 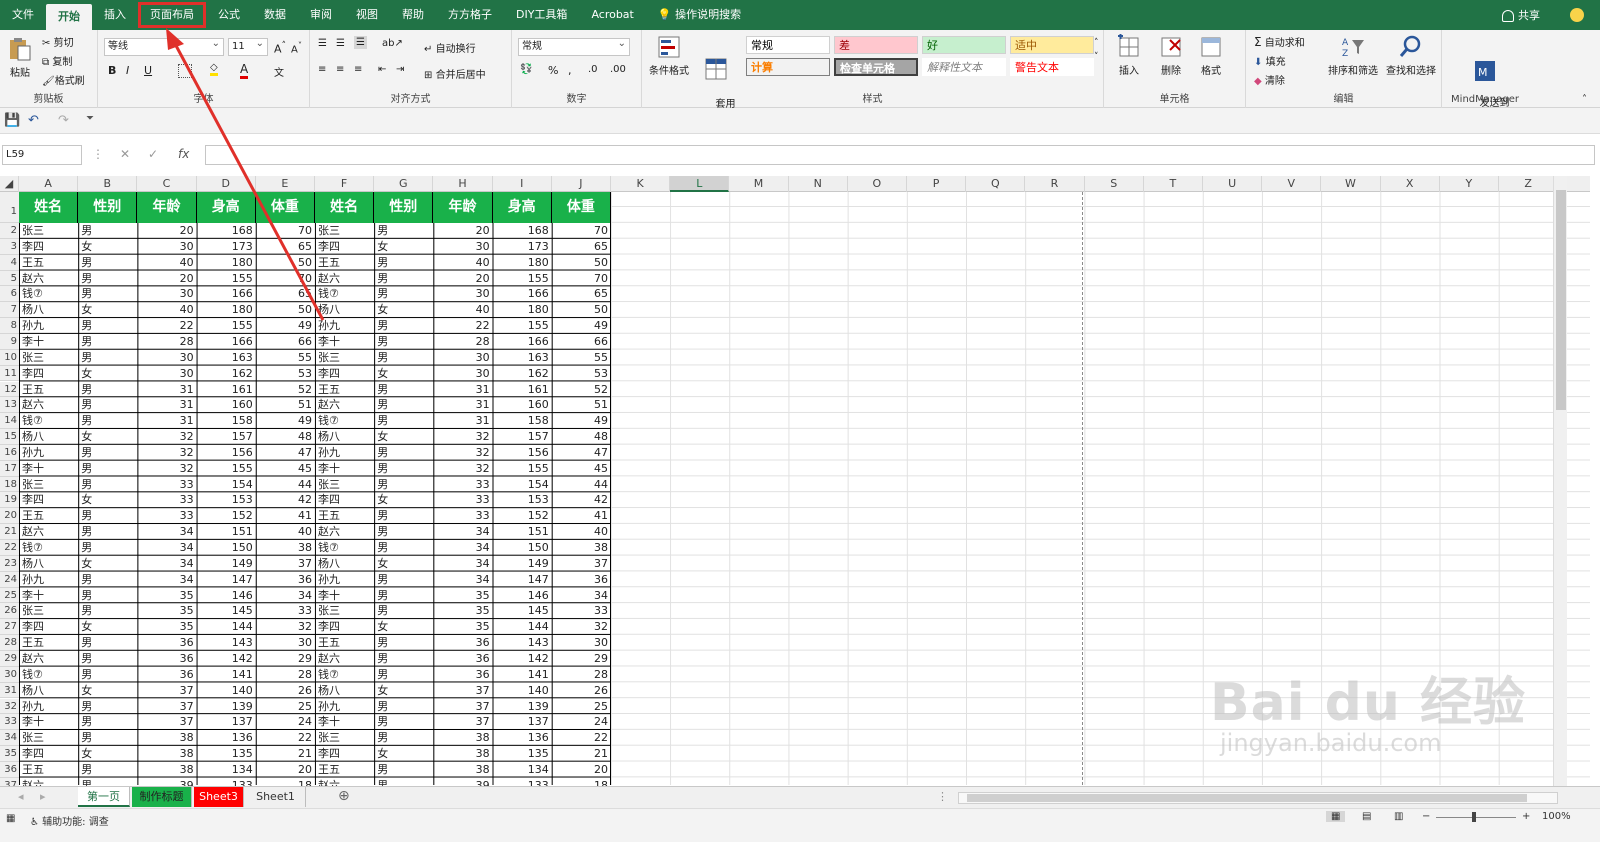 I want to click on zoom-in-button: +, so click(x=1526, y=816).